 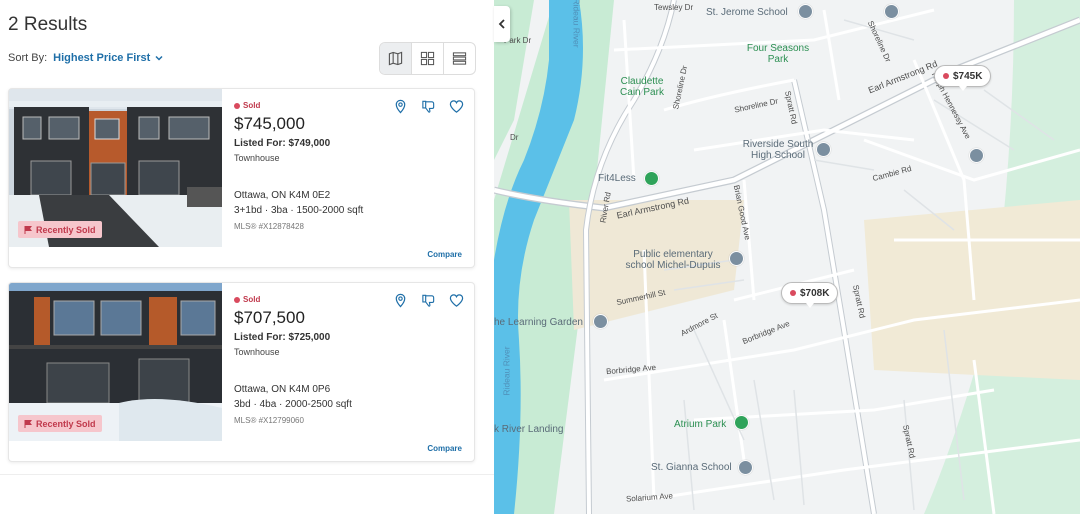 I want to click on address: Ottawa, ON K4M 0E2, so click(x=282, y=195).